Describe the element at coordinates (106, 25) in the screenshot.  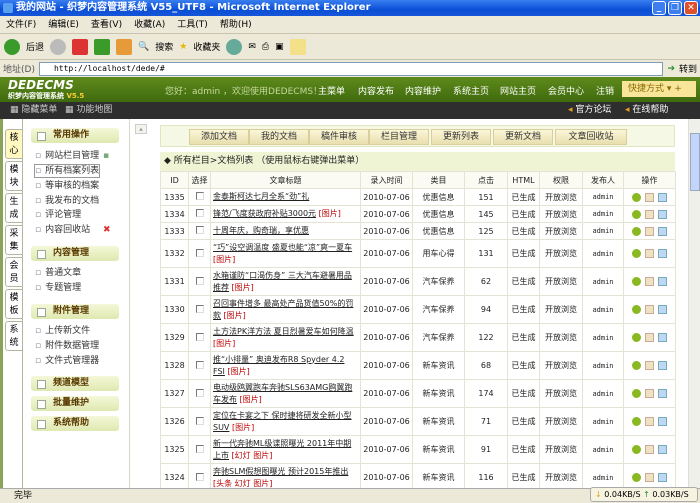
I see `menu-view: 查看(V)` at that location.